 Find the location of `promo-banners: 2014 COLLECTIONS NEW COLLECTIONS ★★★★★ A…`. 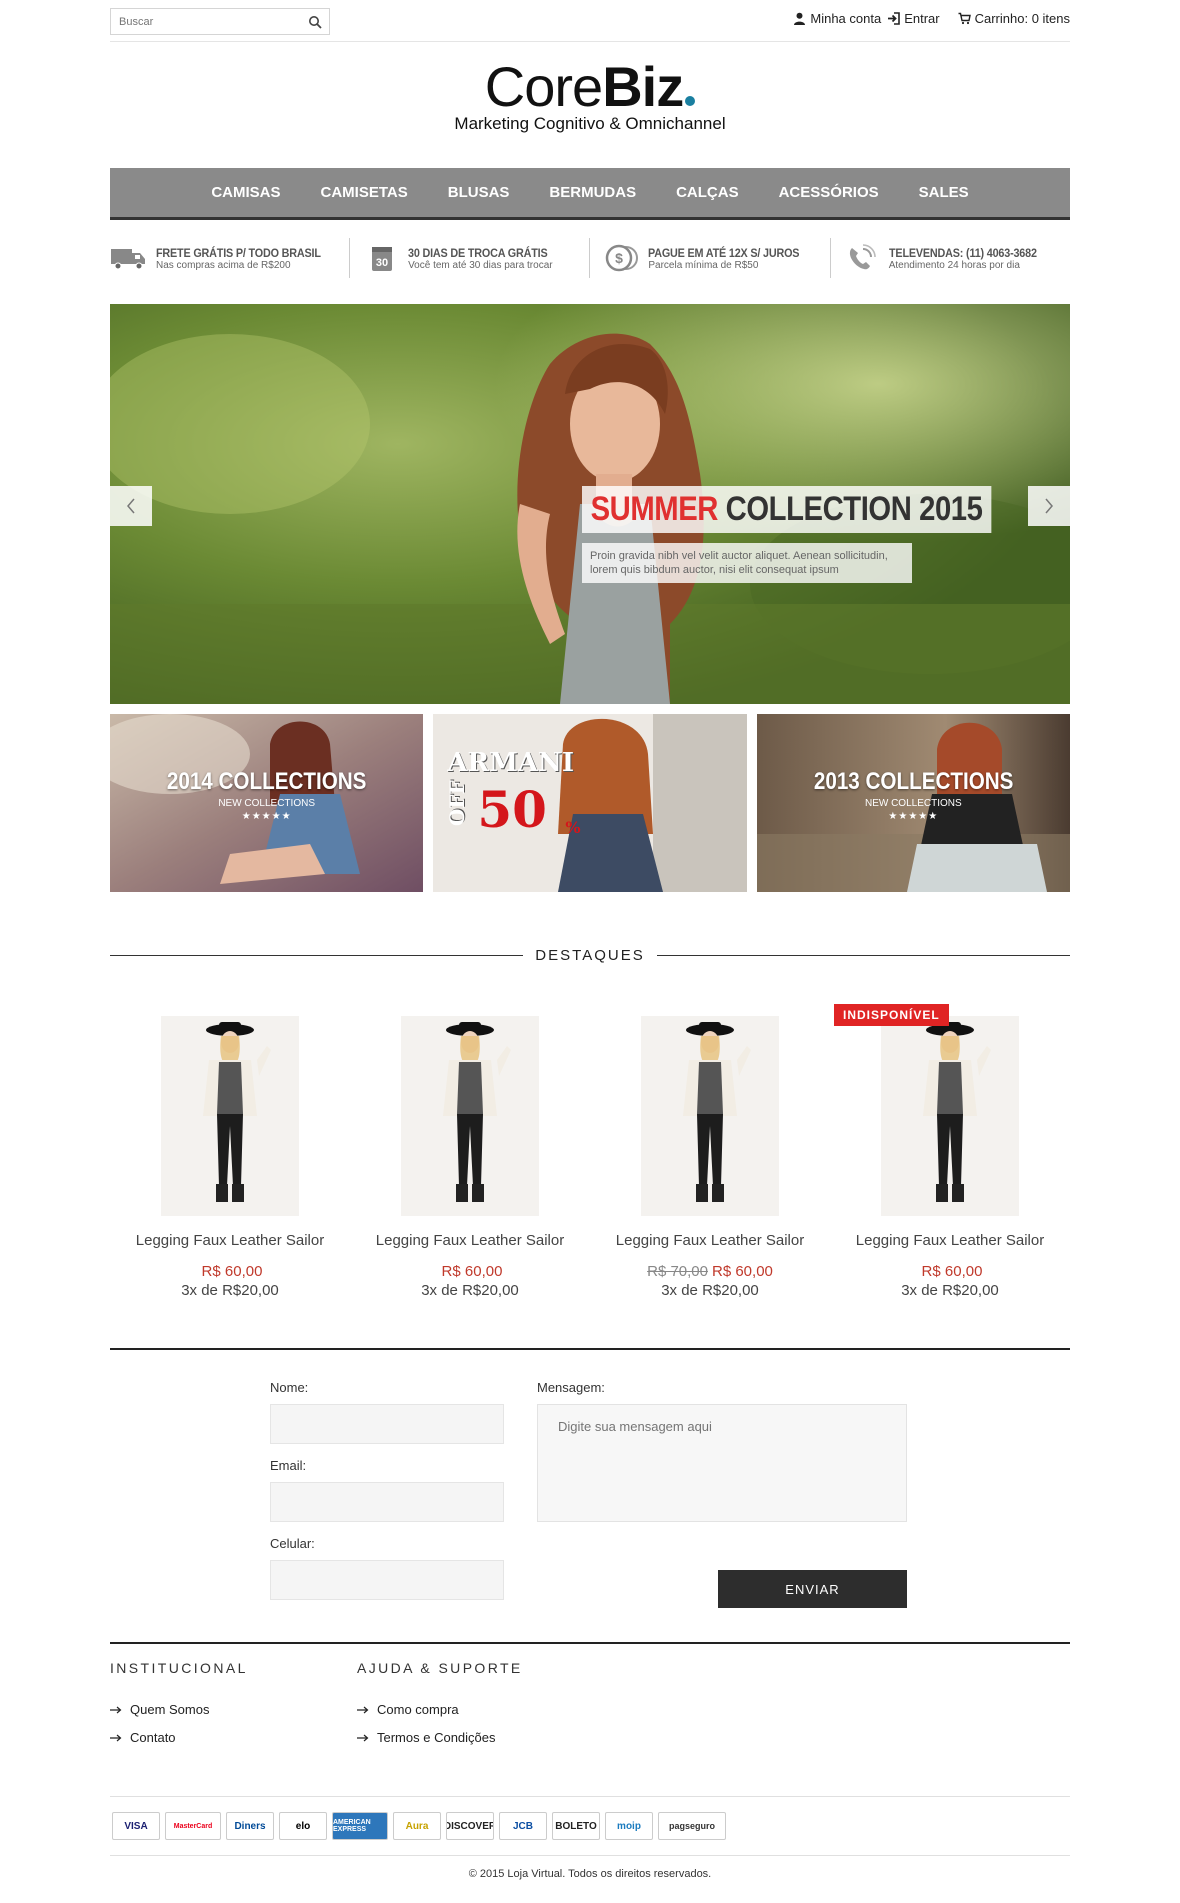

promo-banners: 2014 COLLECTIONS NEW COLLECTIONS ★★★★★ A… is located at coordinates (590, 803).